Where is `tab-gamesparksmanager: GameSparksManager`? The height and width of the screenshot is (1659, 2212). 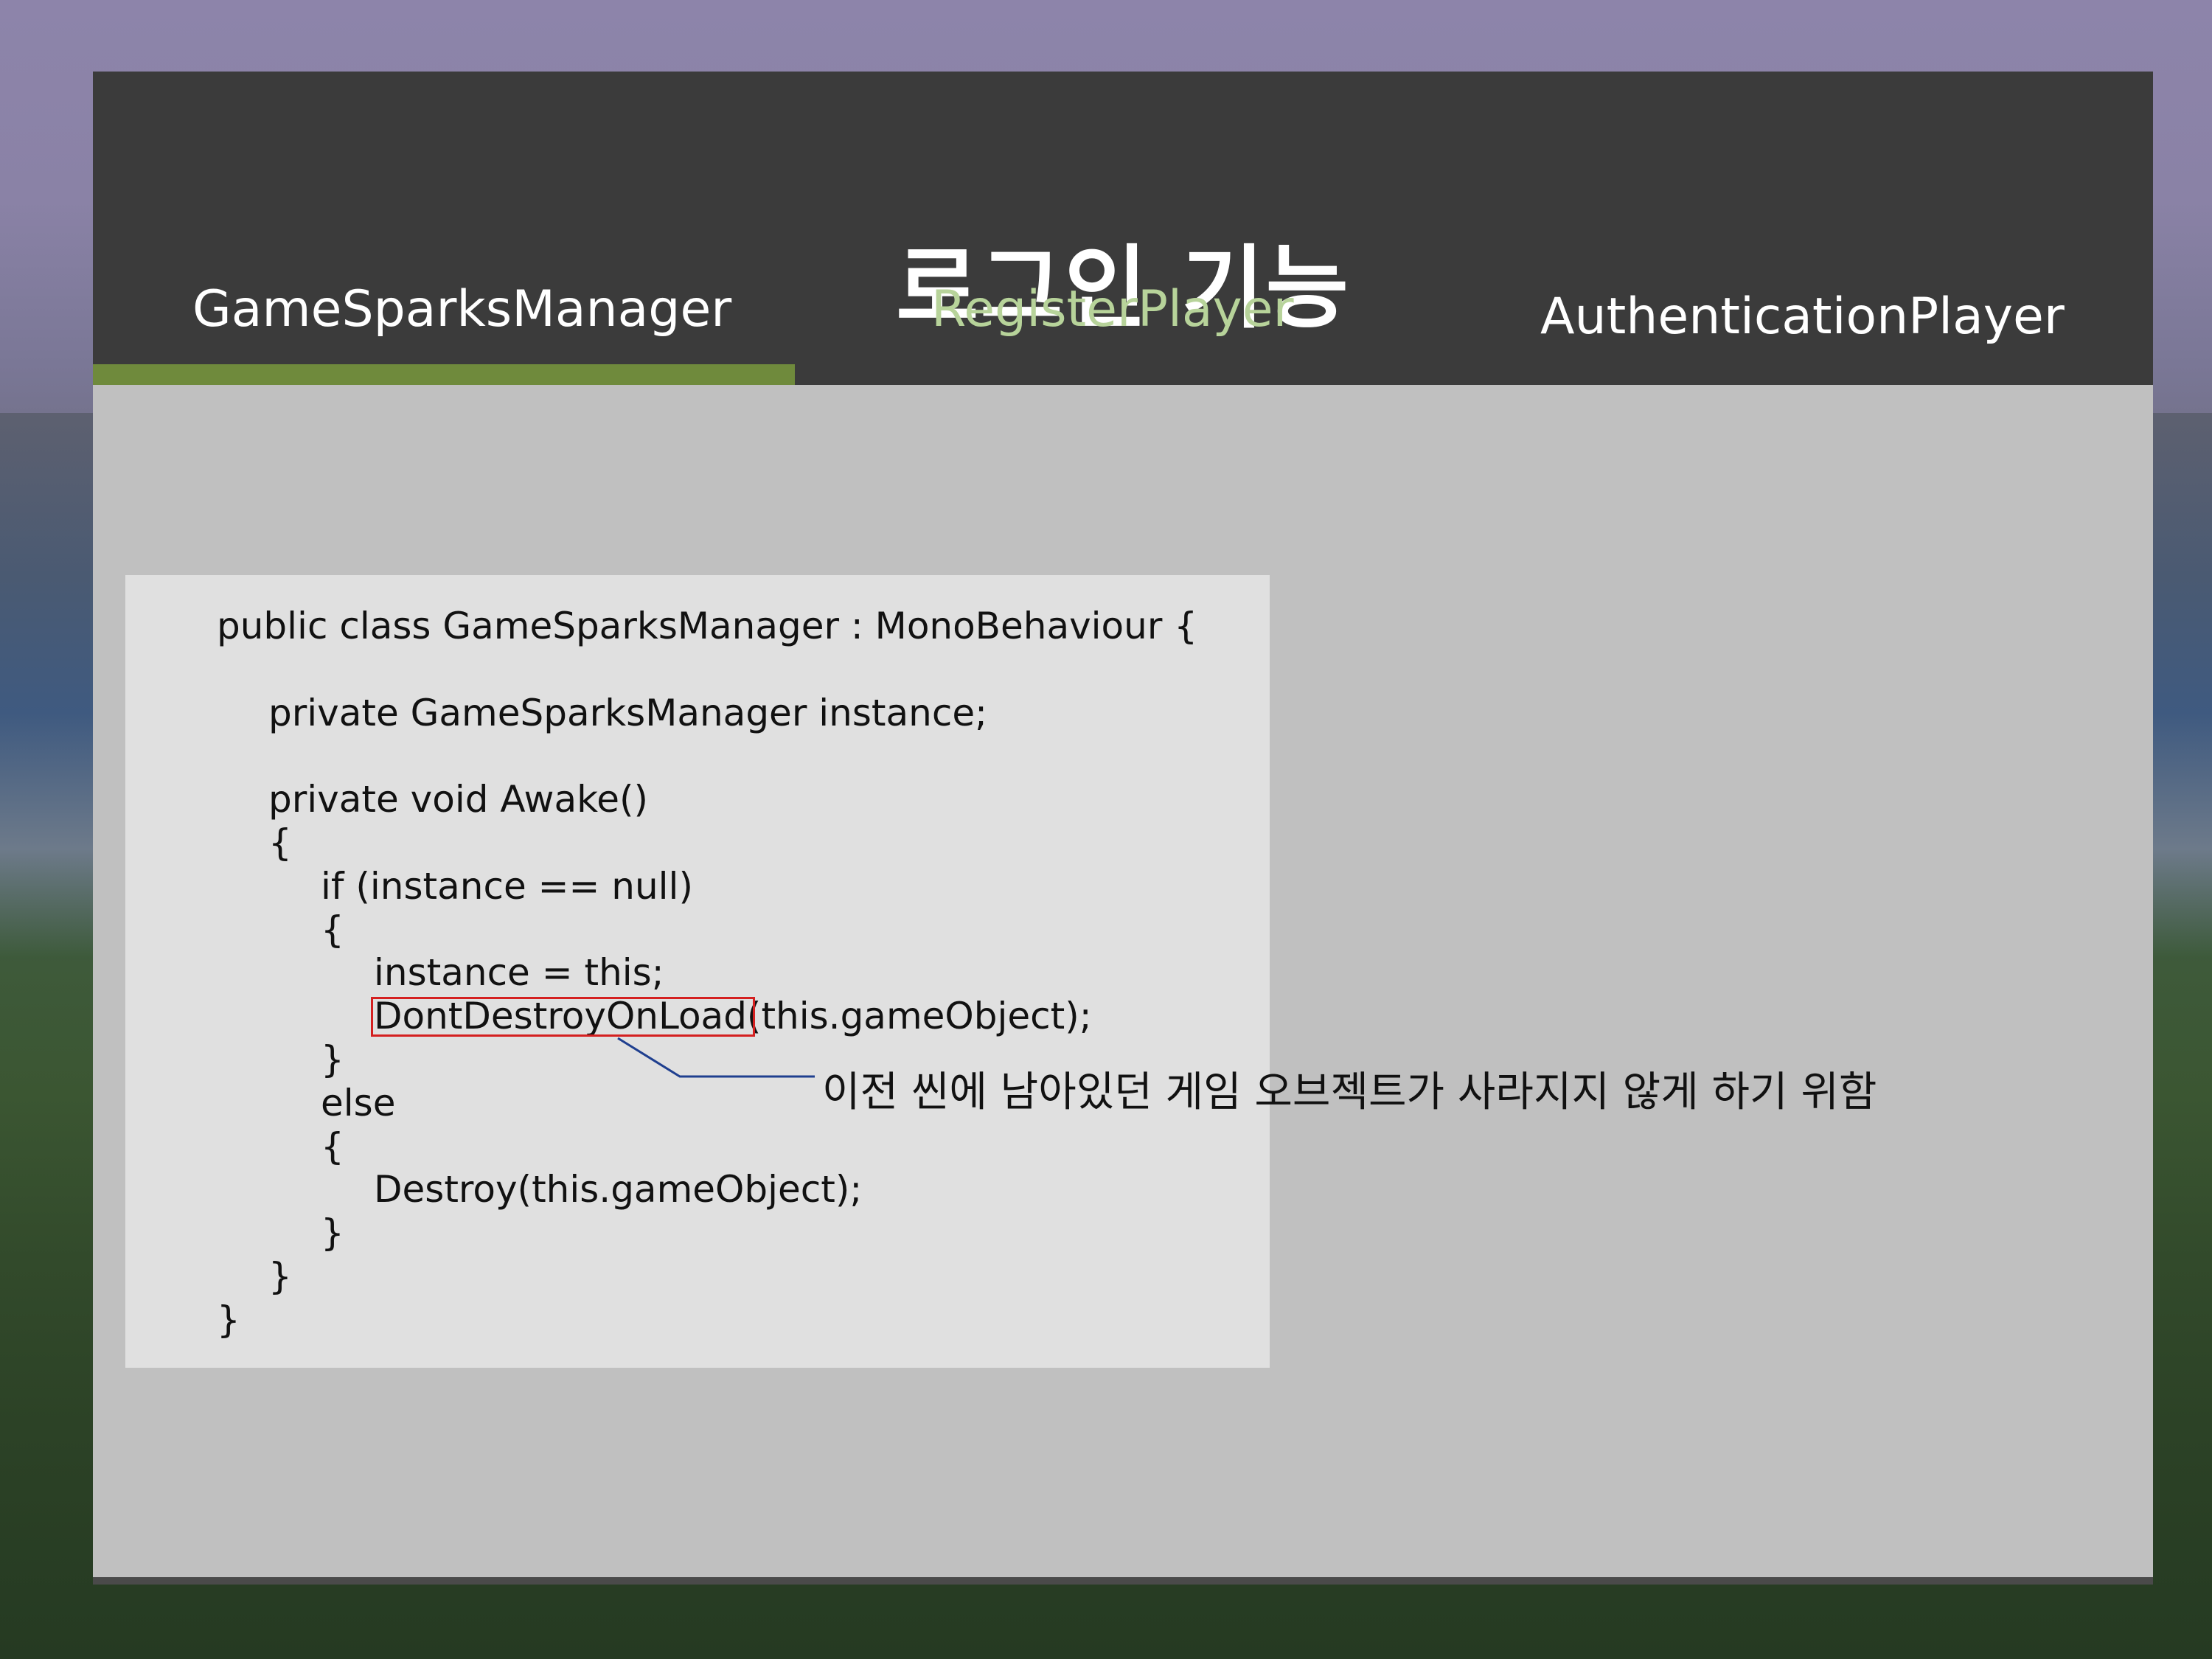
tab-gamesparksmanager: GameSparksManager is located at coordinates (461, 309).